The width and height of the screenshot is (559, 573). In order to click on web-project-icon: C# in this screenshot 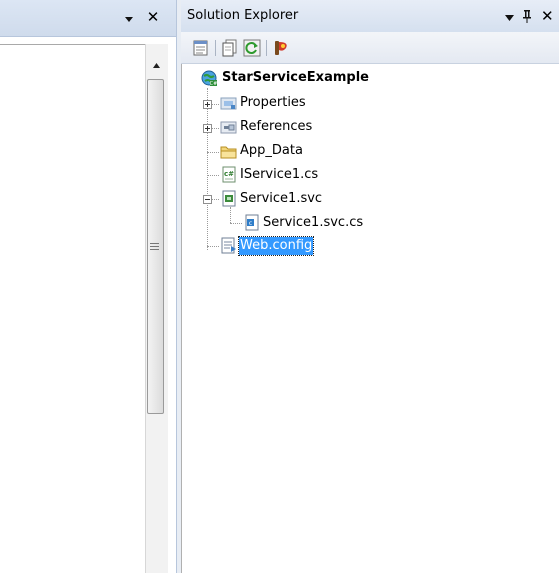, I will do `click(209, 78)`.